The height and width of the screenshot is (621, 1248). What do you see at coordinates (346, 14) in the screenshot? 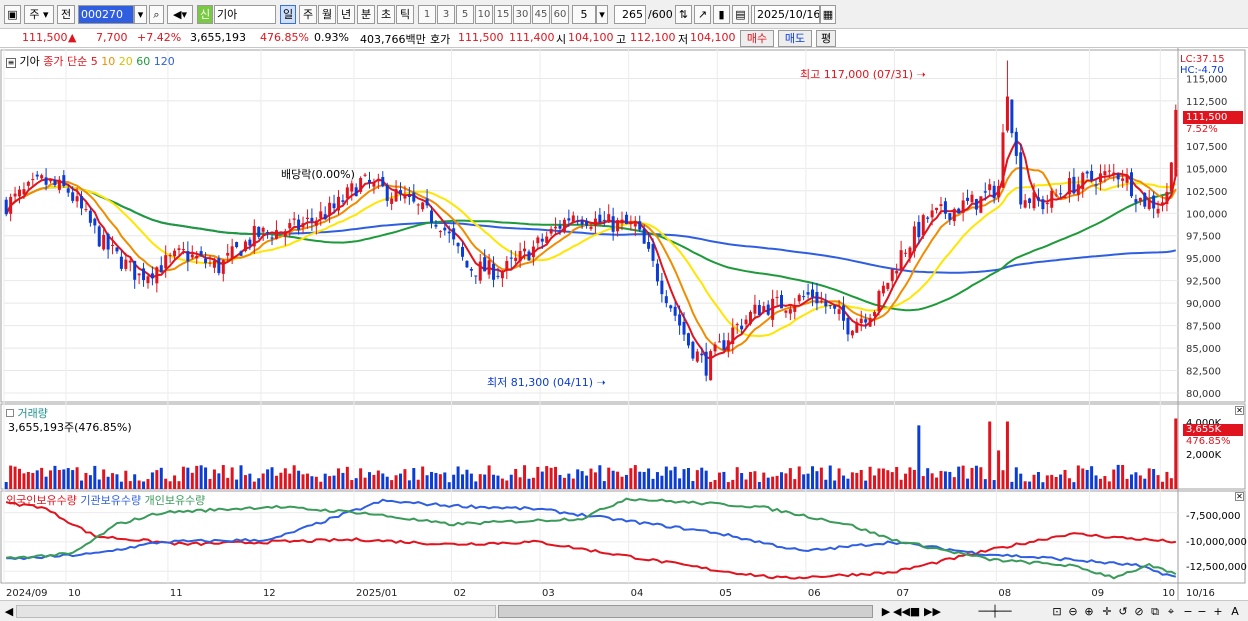
I see `period-year-tab: 년` at bounding box center [346, 14].